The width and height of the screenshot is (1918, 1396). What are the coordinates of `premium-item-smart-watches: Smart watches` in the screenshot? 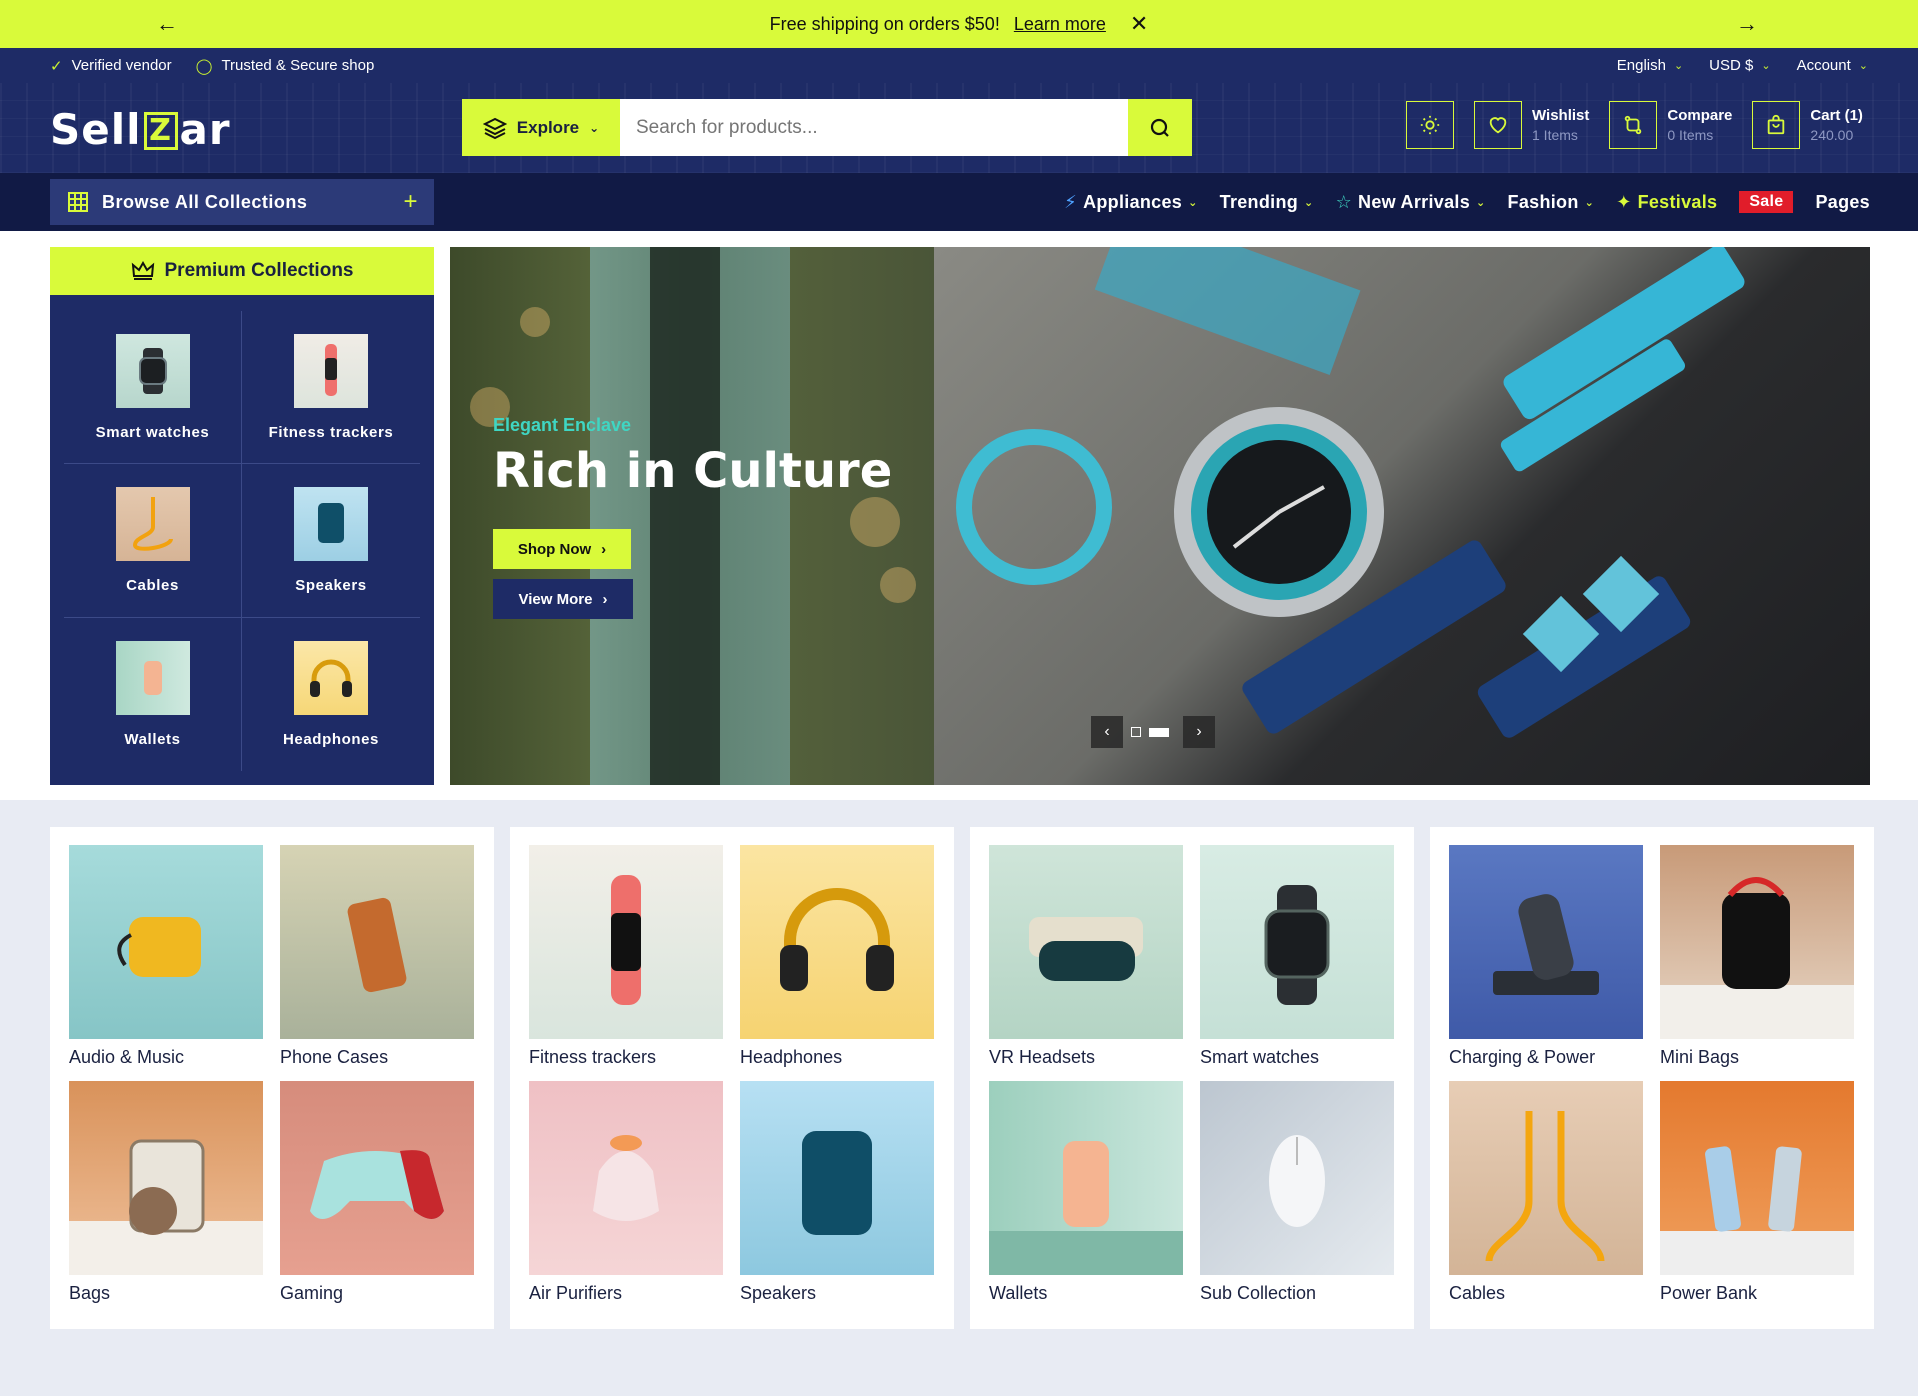 It's located at (153, 388).